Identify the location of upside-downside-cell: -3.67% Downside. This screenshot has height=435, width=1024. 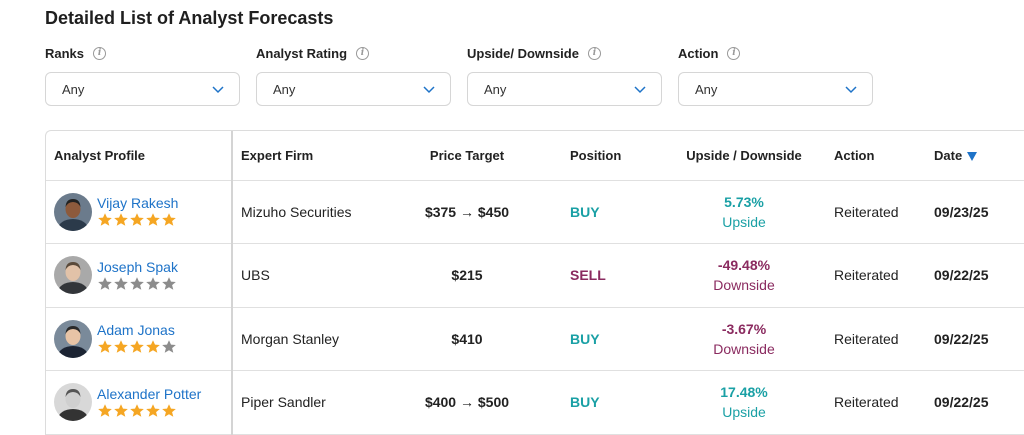
(744, 339).